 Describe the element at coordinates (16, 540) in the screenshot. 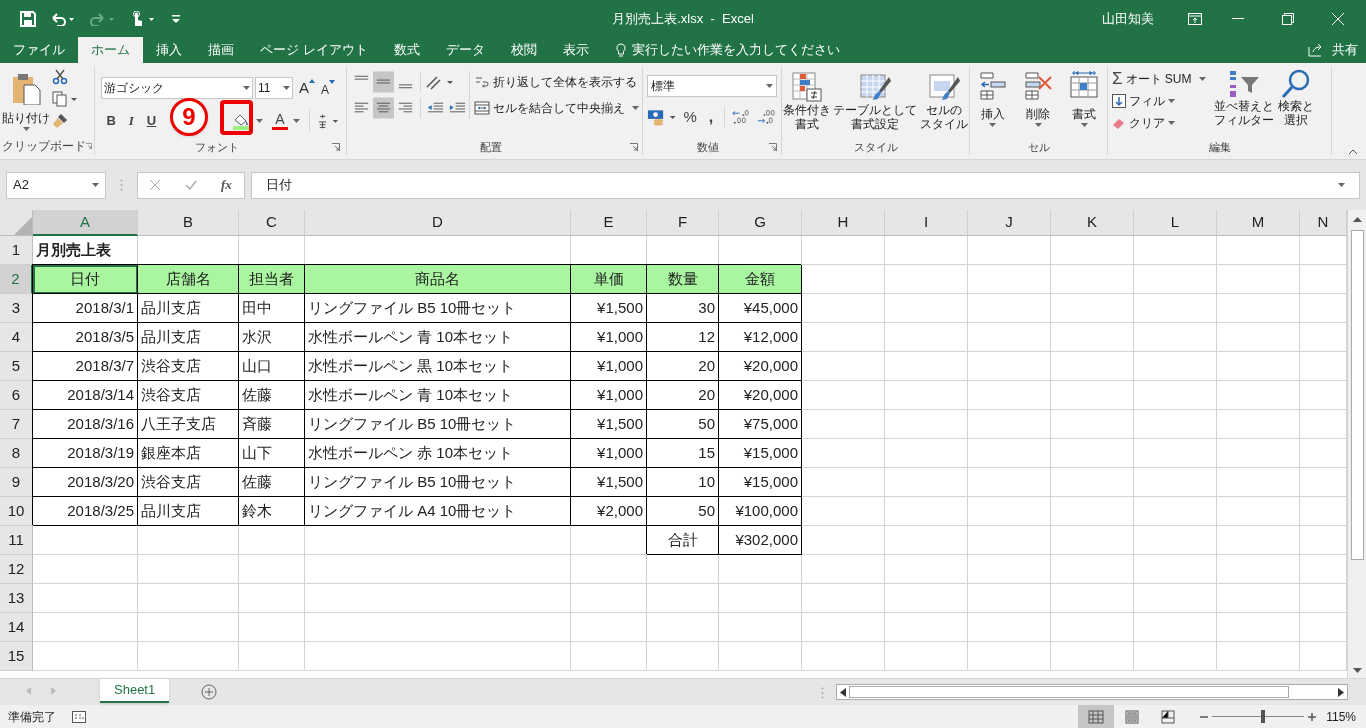

I see `row-header: 11` at that location.